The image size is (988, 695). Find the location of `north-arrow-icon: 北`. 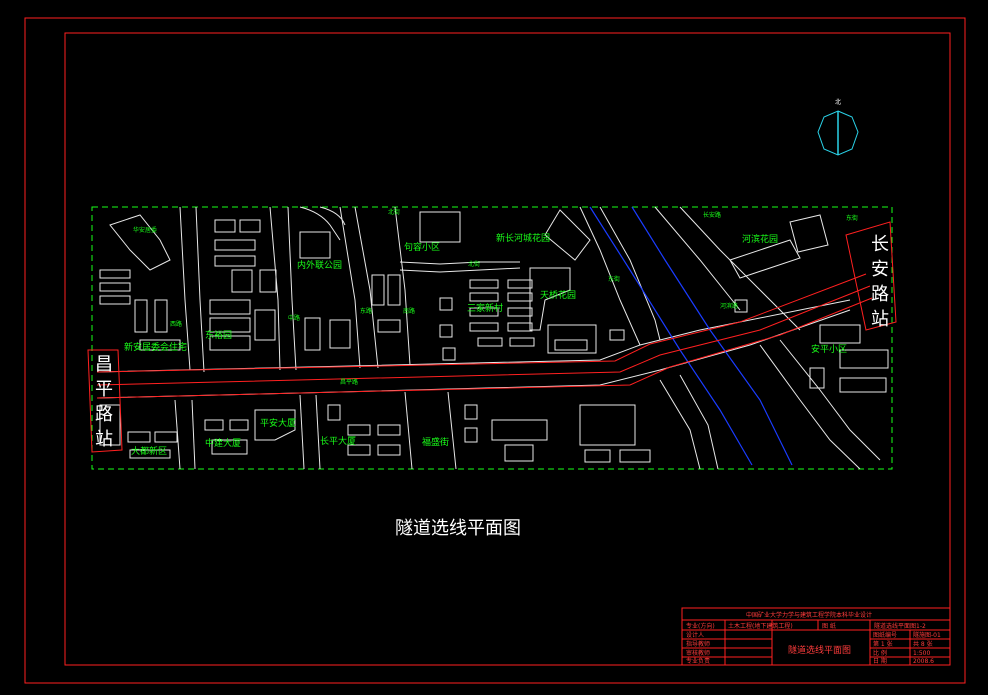

north-arrow-icon: 北 is located at coordinates (838, 127).